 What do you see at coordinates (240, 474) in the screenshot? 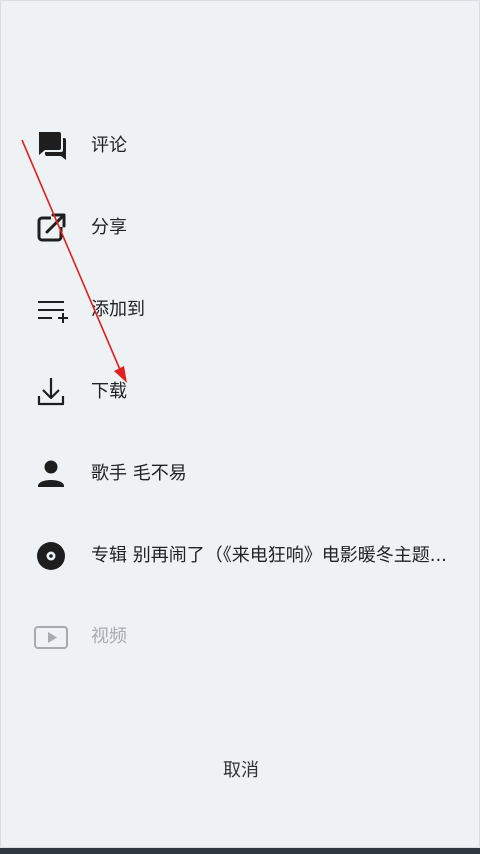
I see `singer-item: 歌手 毛不易` at bounding box center [240, 474].